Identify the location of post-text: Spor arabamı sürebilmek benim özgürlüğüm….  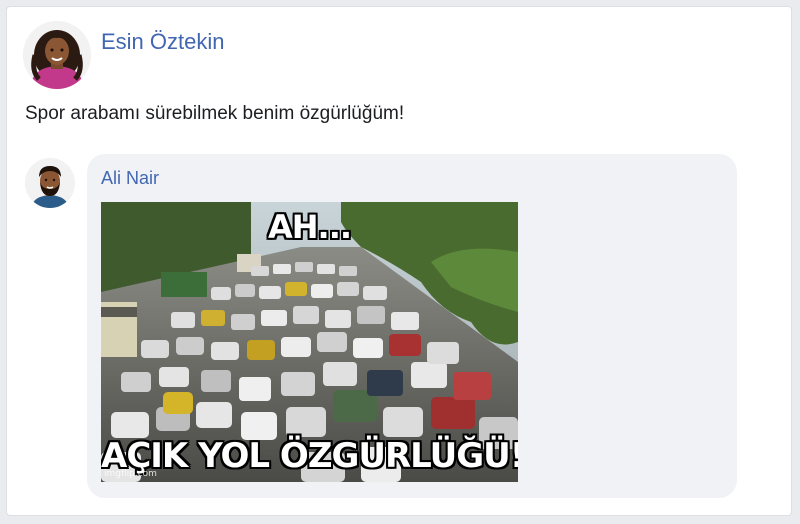
(215, 113).